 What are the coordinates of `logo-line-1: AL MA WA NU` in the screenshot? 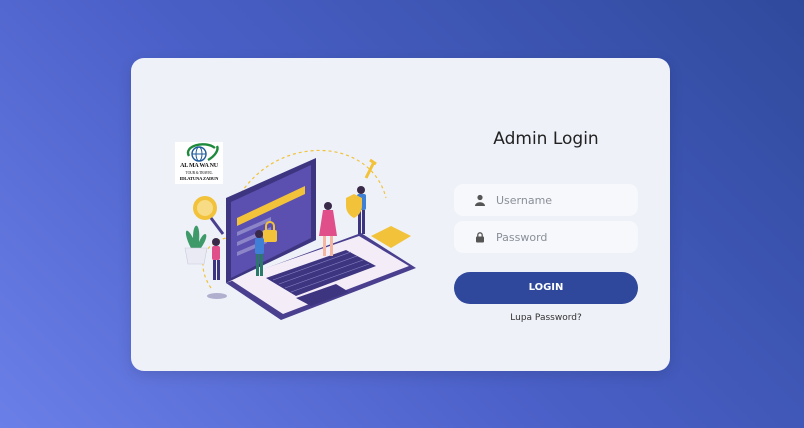 It's located at (199, 166).